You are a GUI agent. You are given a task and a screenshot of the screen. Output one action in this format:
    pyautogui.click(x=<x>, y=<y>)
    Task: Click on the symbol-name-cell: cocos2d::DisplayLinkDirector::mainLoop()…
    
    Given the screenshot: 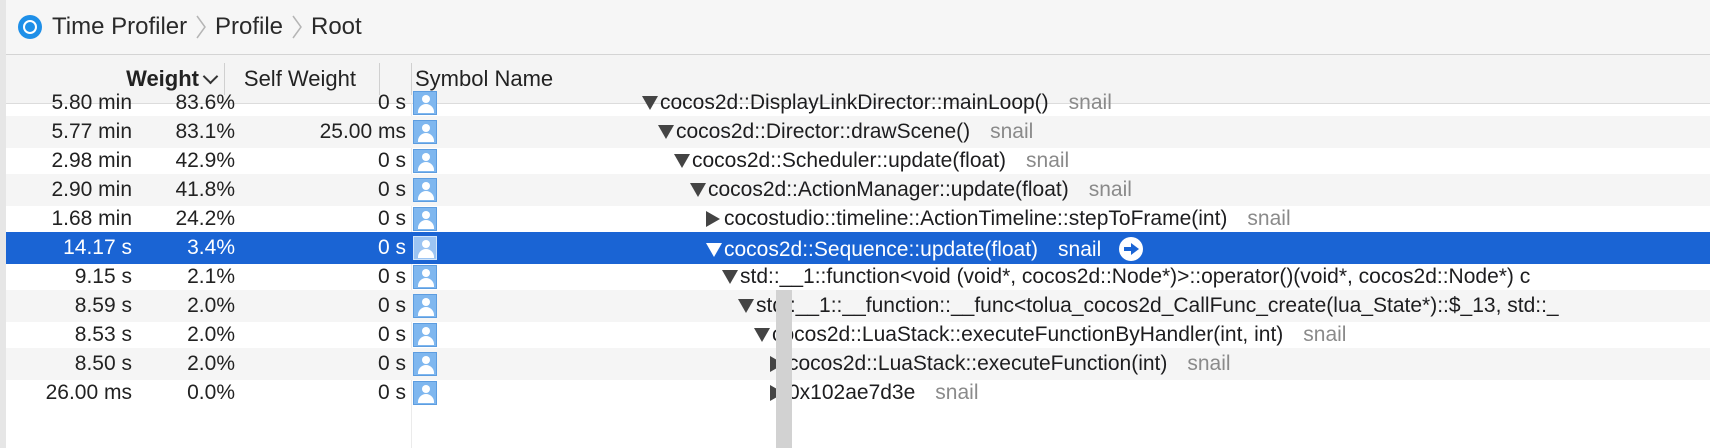 What is the action you would take?
    pyautogui.click(x=877, y=103)
    